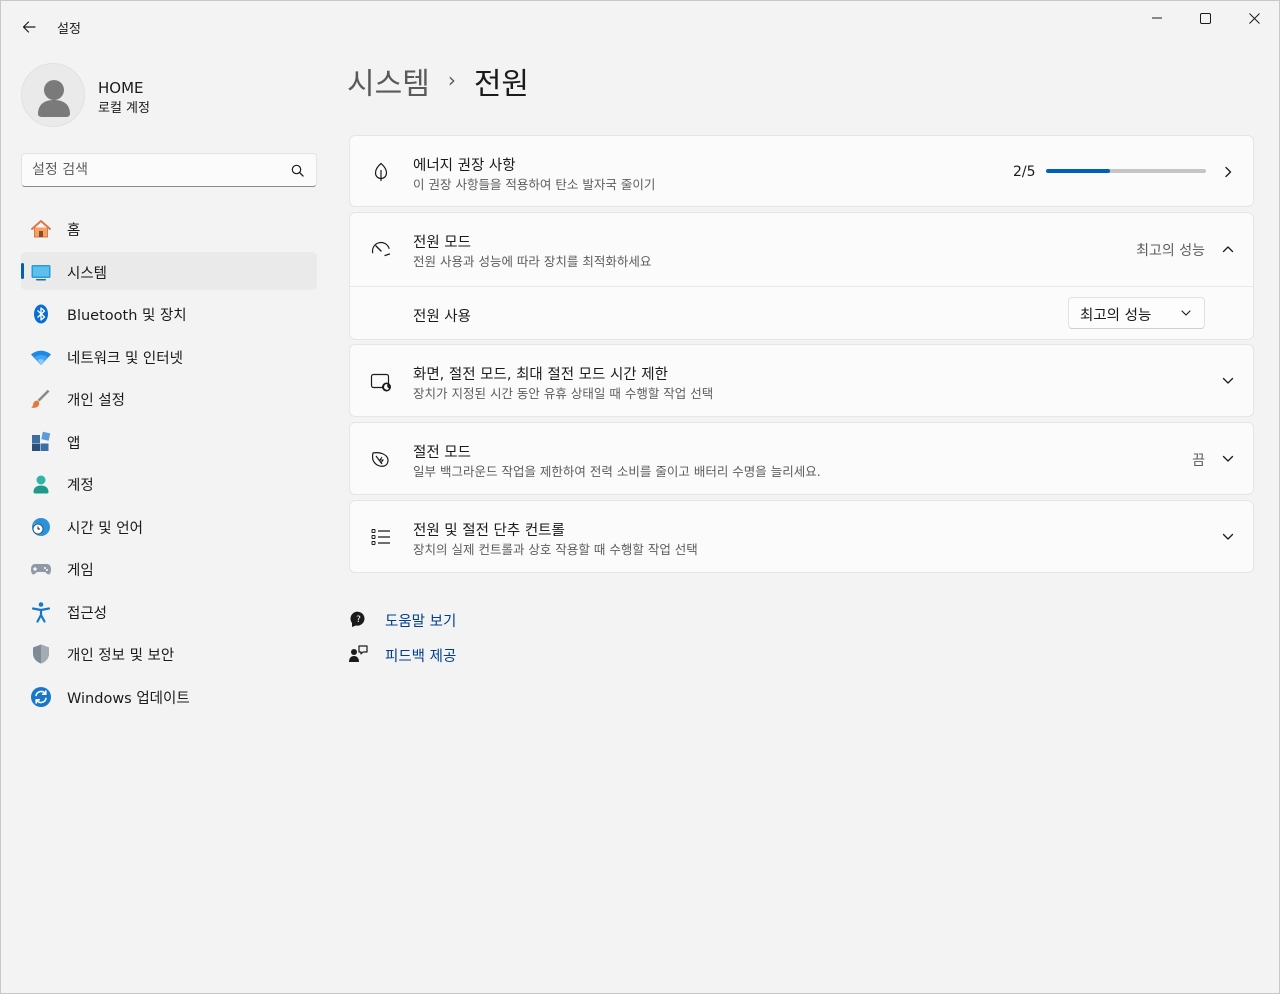 The width and height of the screenshot is (1280, 994). What do you see at coordinates (420, 655) in the screenshot?
I see `feedback-link-text: 피드백 제공` at bounding box center [420, 655].